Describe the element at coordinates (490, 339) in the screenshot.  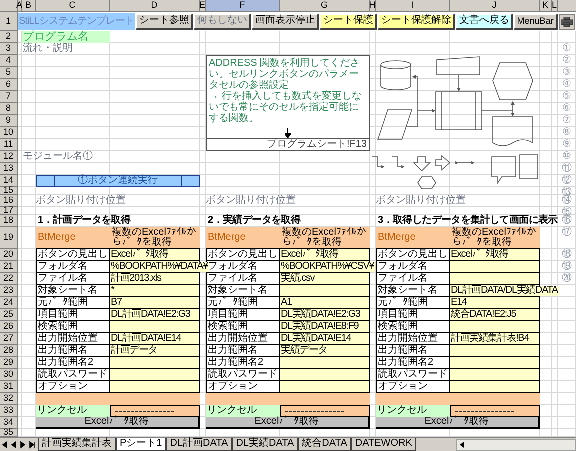
I see `parameter-value: 計画実績集計表!B4` at that location.